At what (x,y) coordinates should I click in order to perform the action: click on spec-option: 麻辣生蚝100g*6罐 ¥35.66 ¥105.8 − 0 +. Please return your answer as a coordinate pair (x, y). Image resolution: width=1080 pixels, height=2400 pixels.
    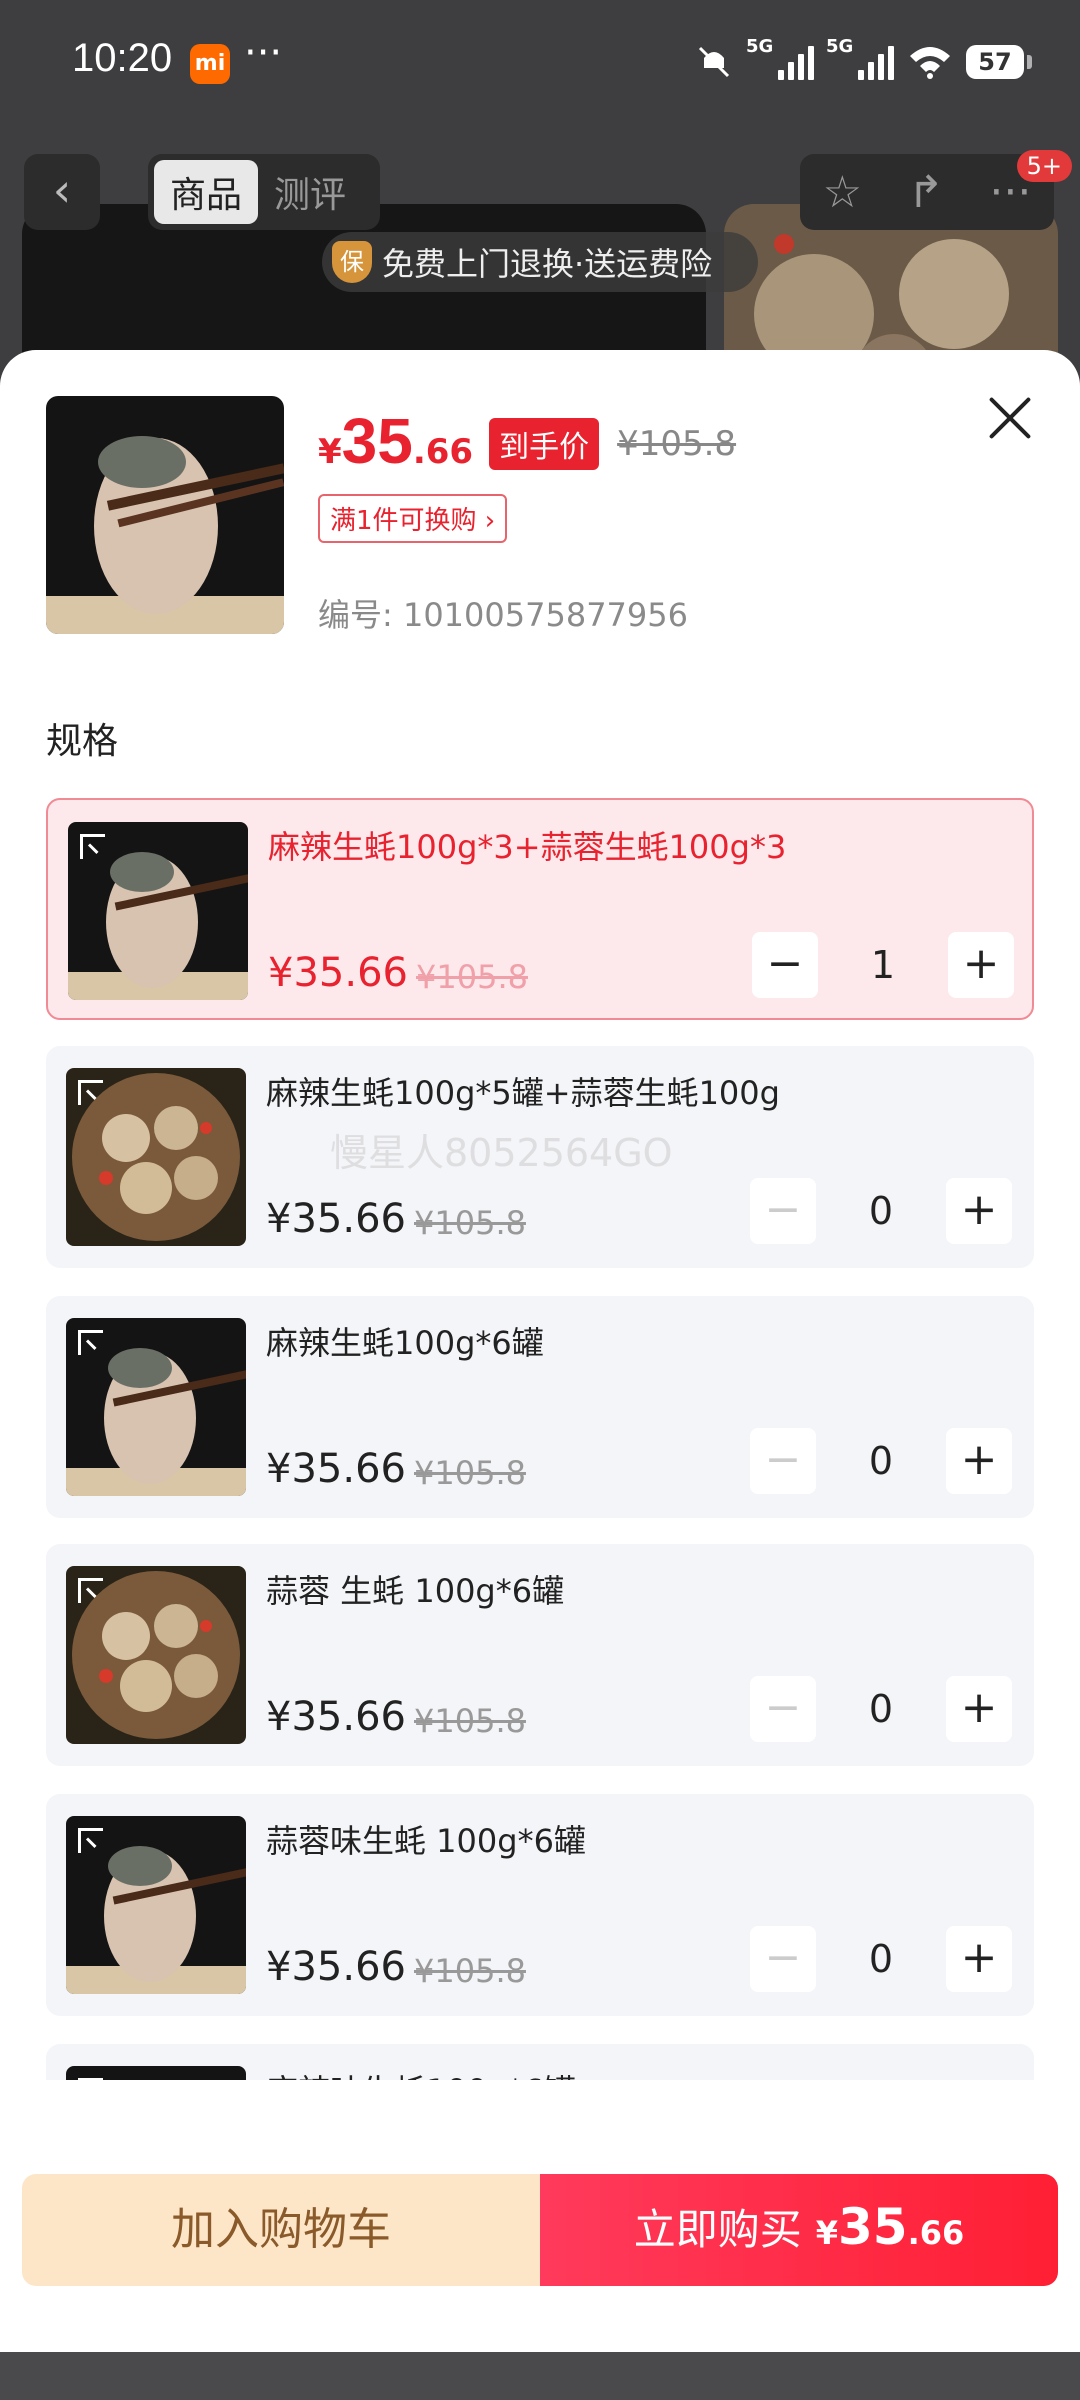
    Looking at the image, I should click on (540, 1407).